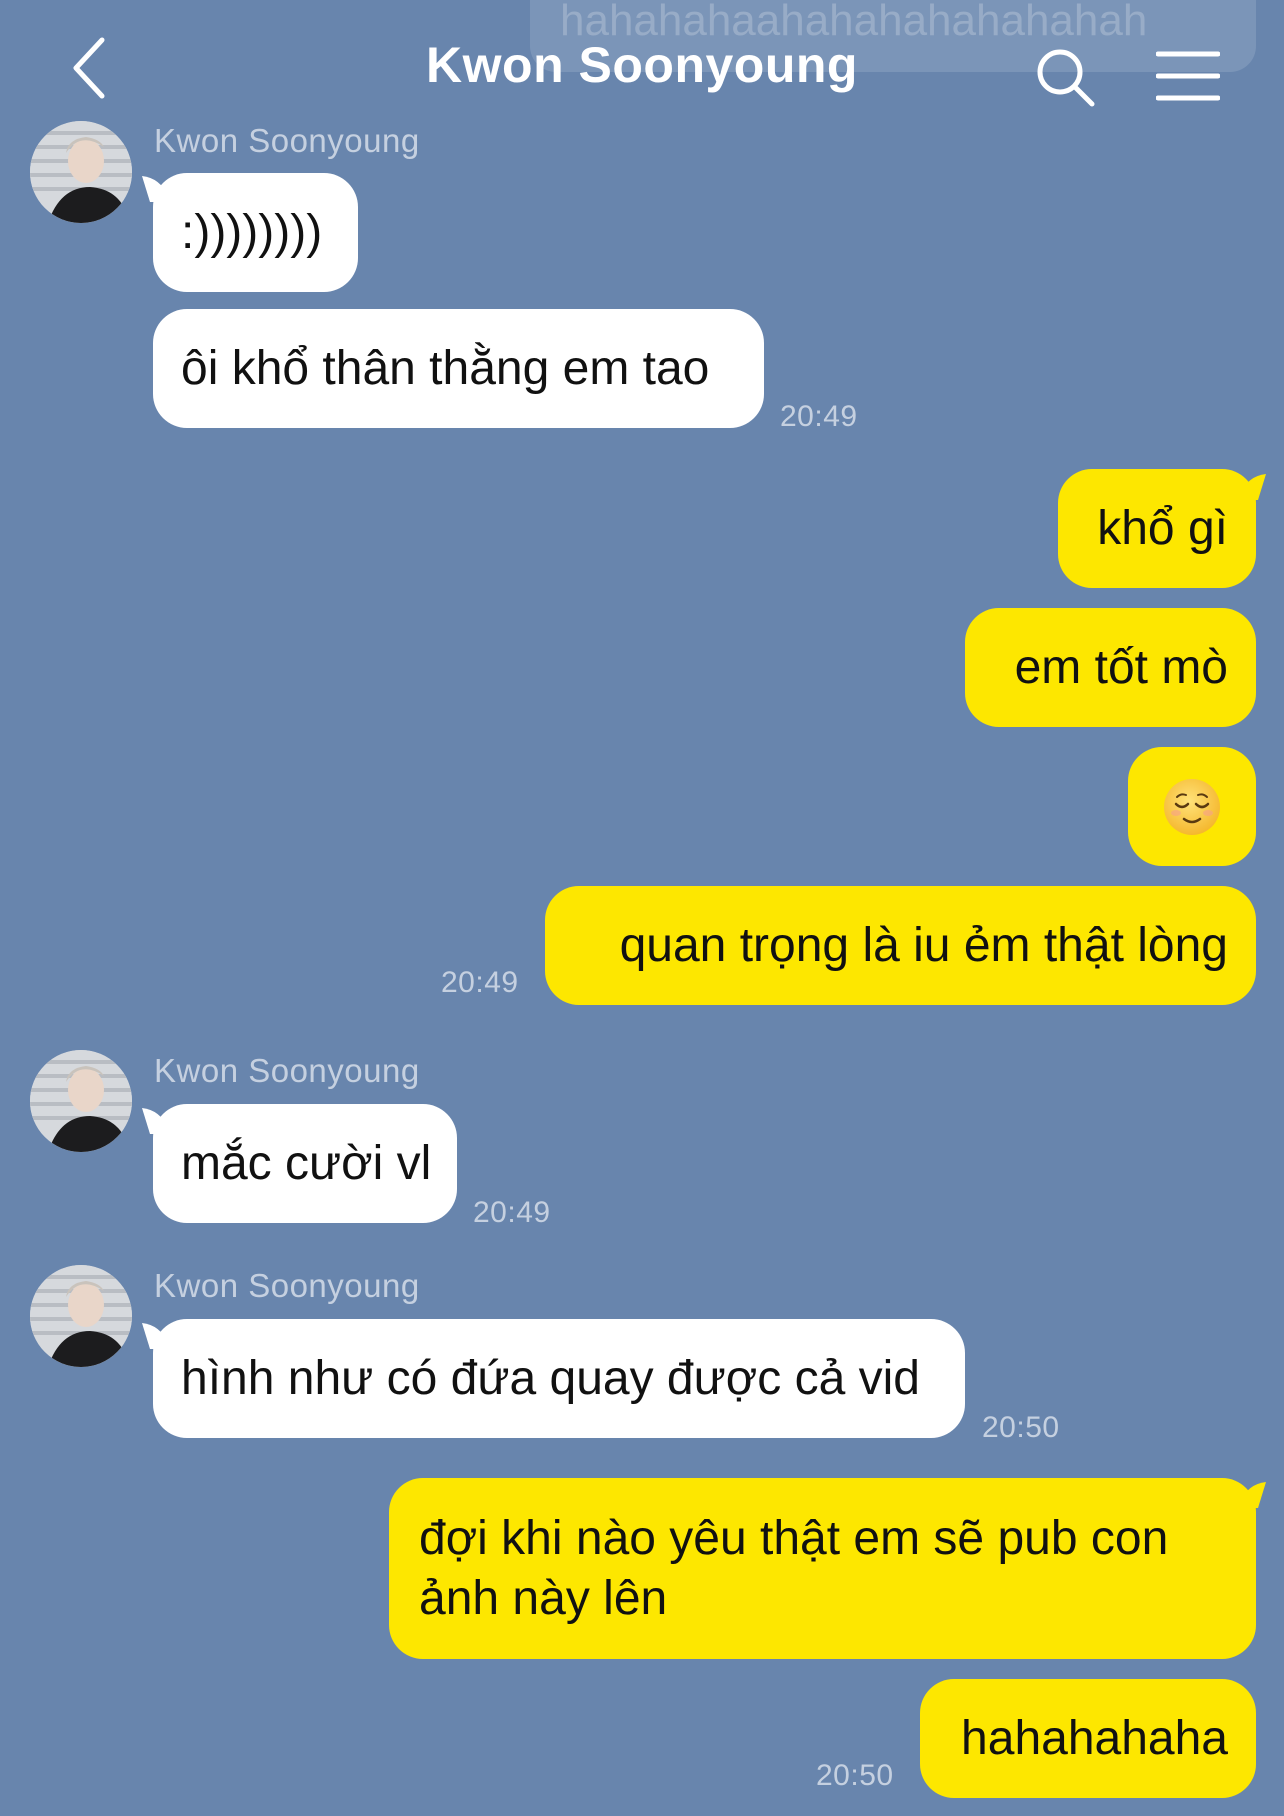 The image size is (1284, 1816). Describe the element at coordinates (458, 368) in the screenshot. I see `message-bubble: ôi khổ thân thằng em tao` at that location.